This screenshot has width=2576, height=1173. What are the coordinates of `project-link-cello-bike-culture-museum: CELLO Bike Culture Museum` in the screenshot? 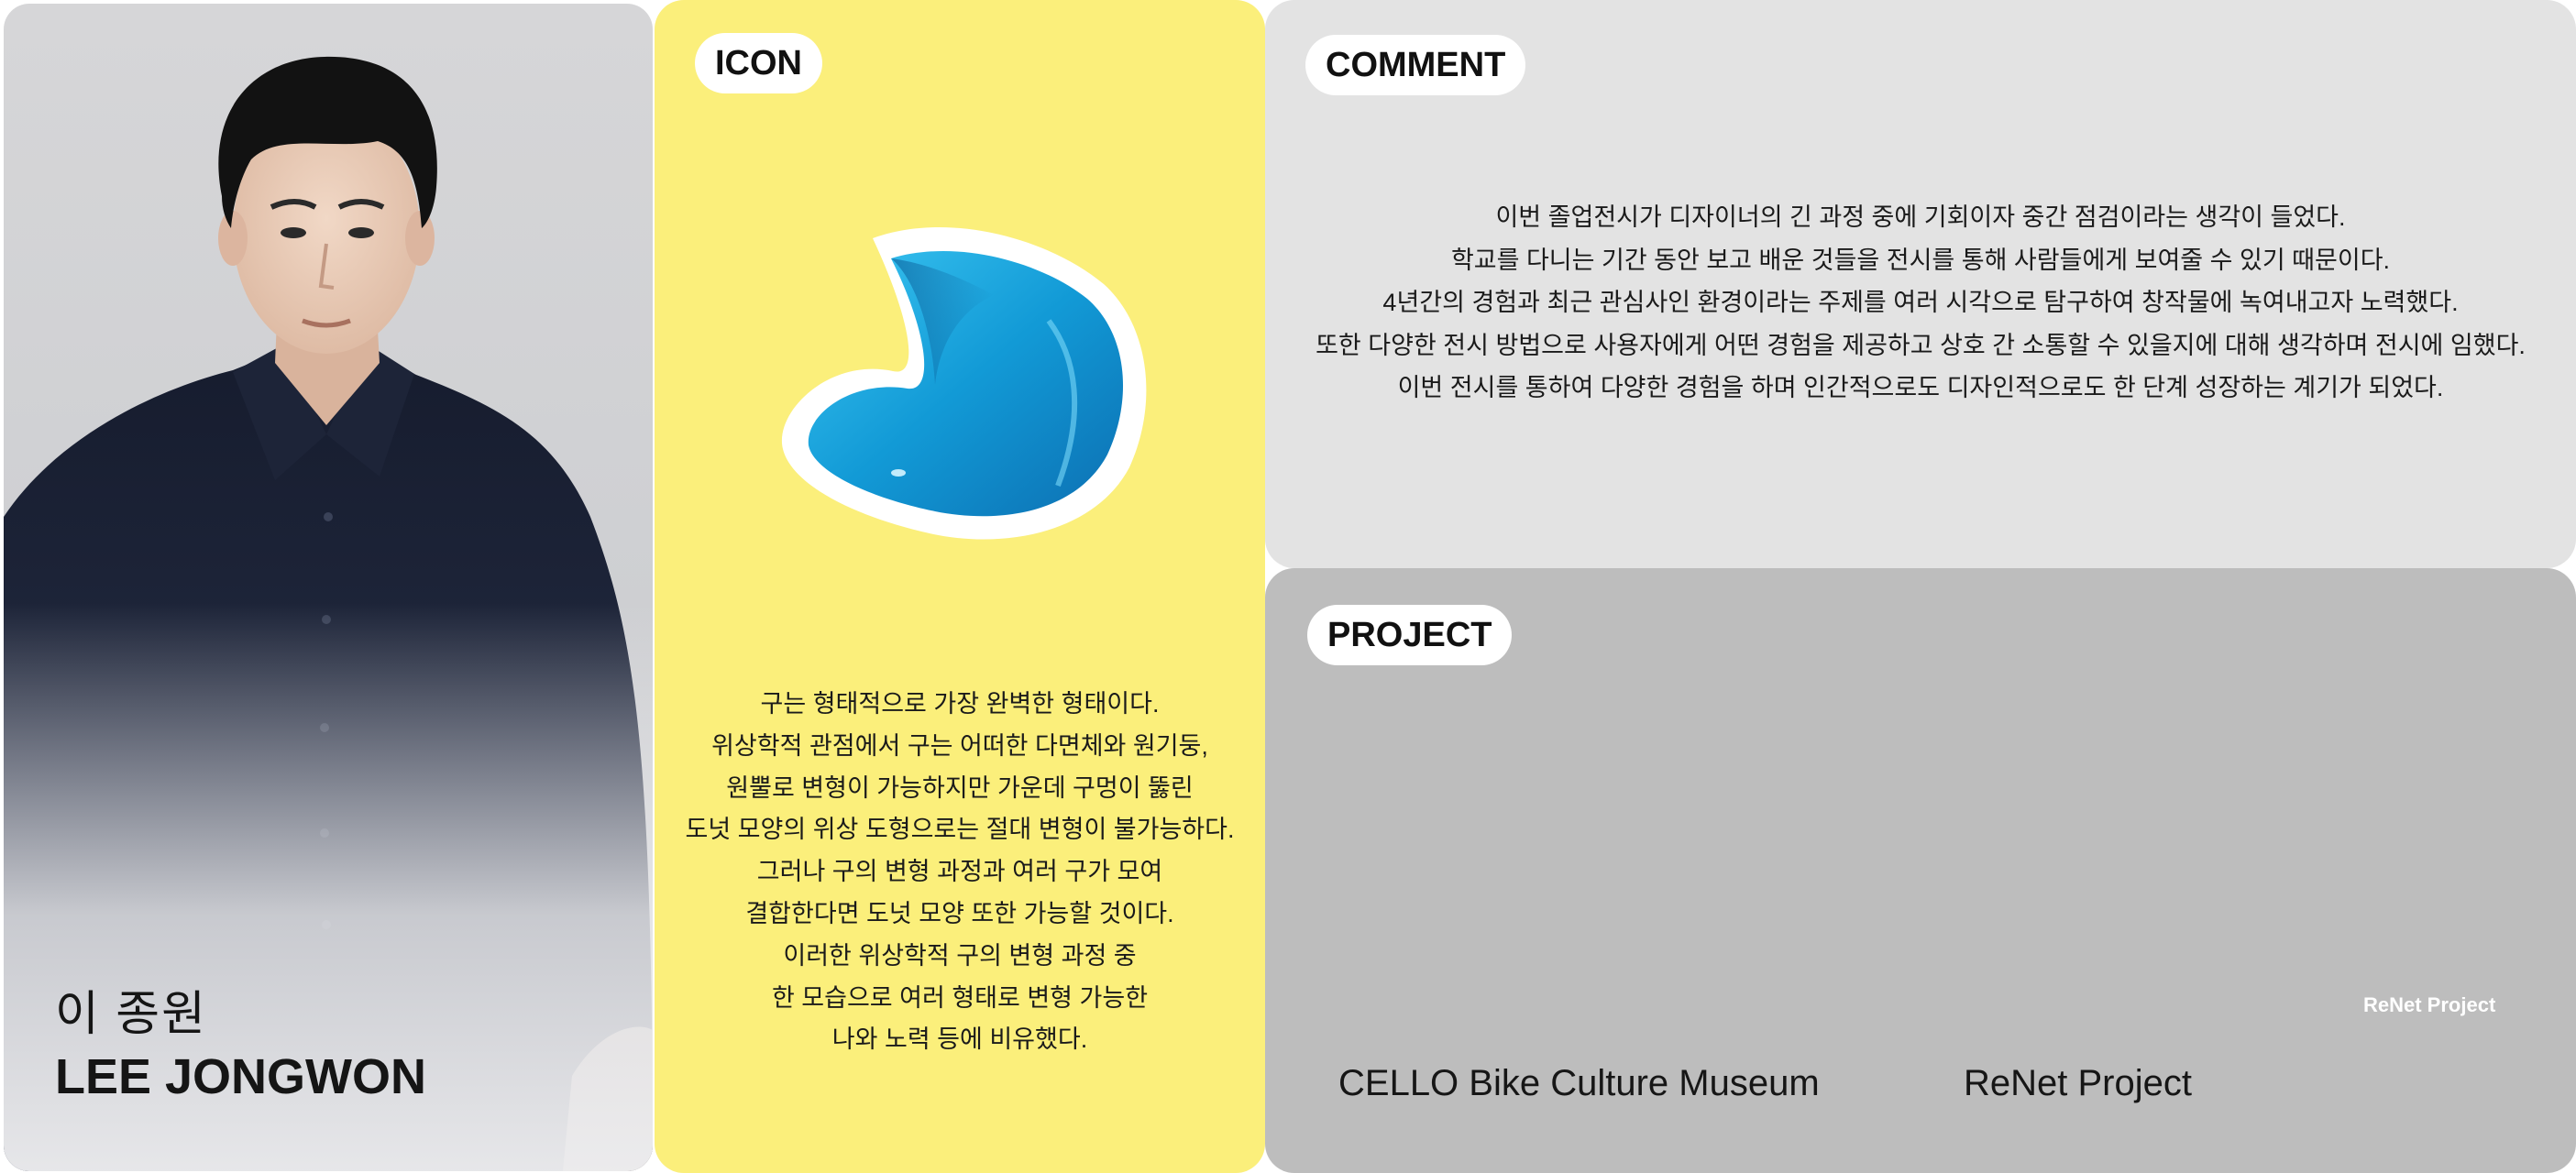 It's located at (1579, 1083).